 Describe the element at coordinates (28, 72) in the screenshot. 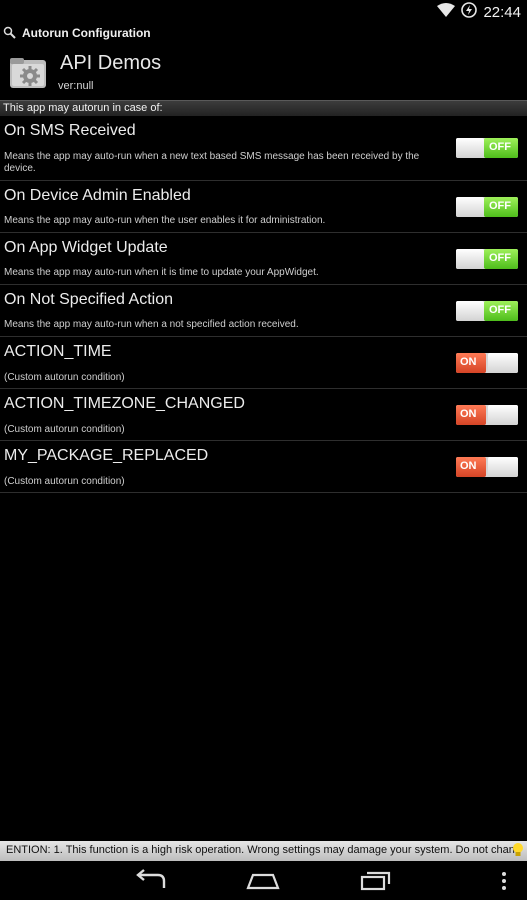

I see `app-settings-icon` at that location.